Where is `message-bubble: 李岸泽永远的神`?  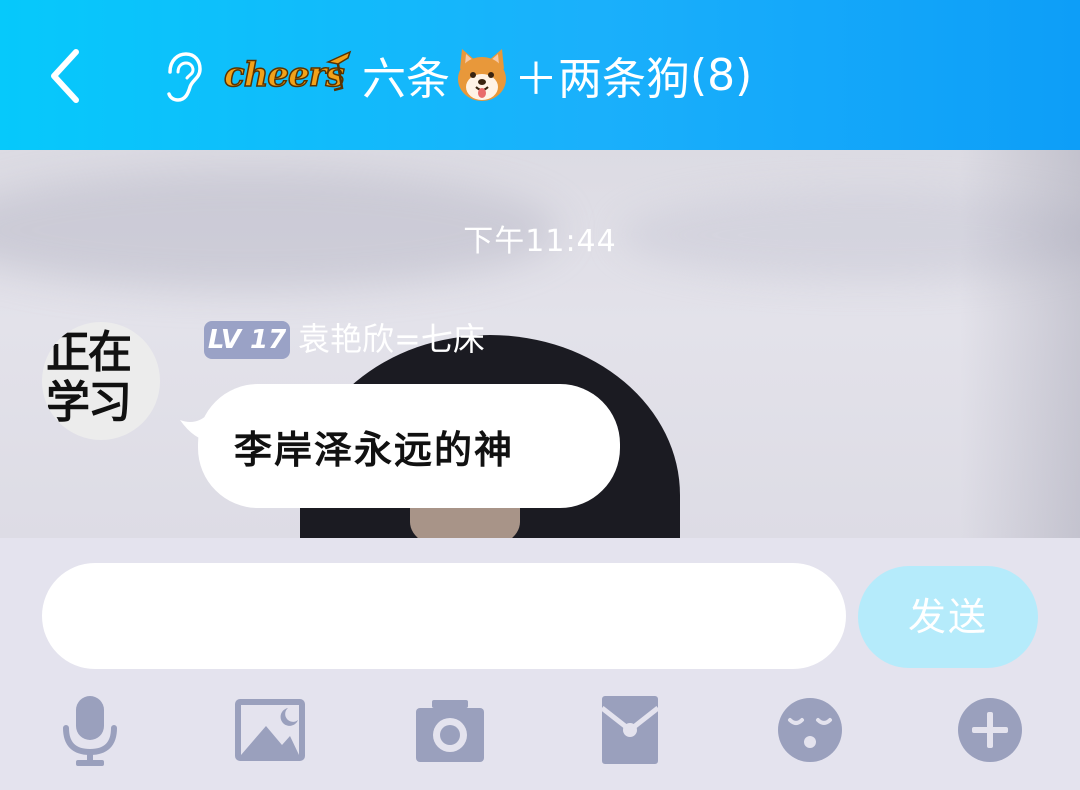 message-bubble: 李岸泽永远的神 is located at coordinates (409, 446).